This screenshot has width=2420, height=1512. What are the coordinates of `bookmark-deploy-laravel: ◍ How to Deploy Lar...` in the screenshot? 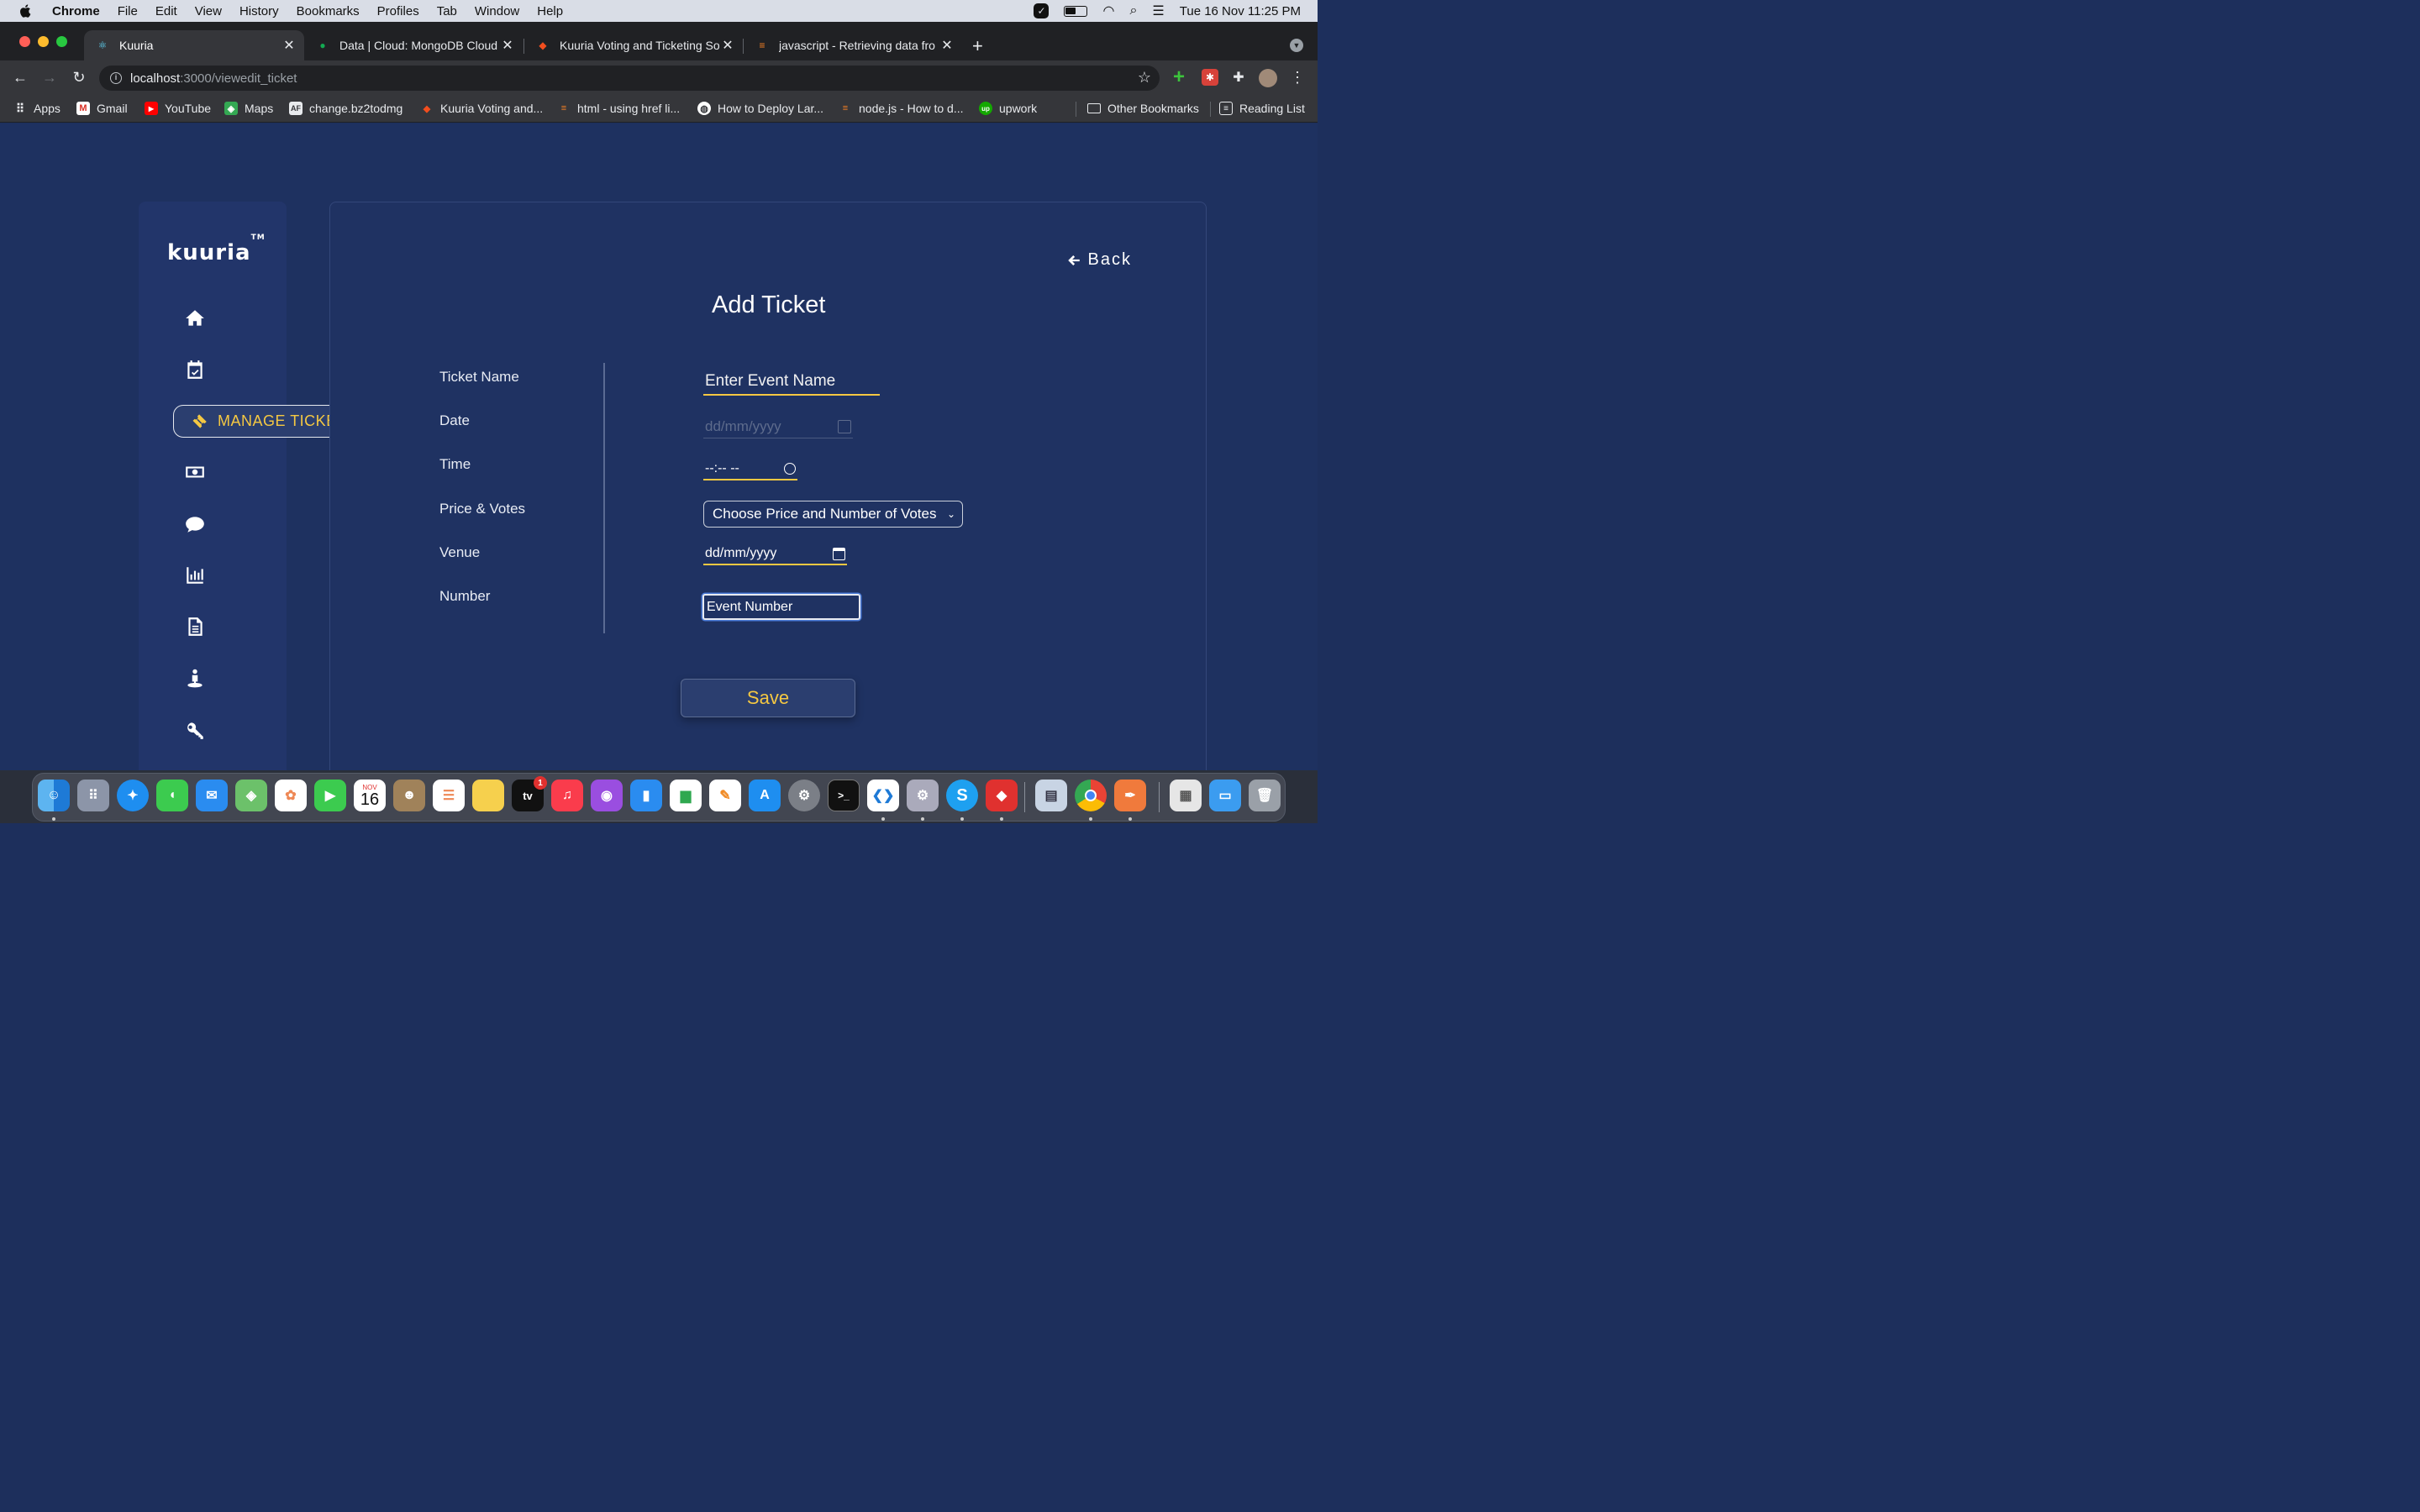 It's located at (760, 108).